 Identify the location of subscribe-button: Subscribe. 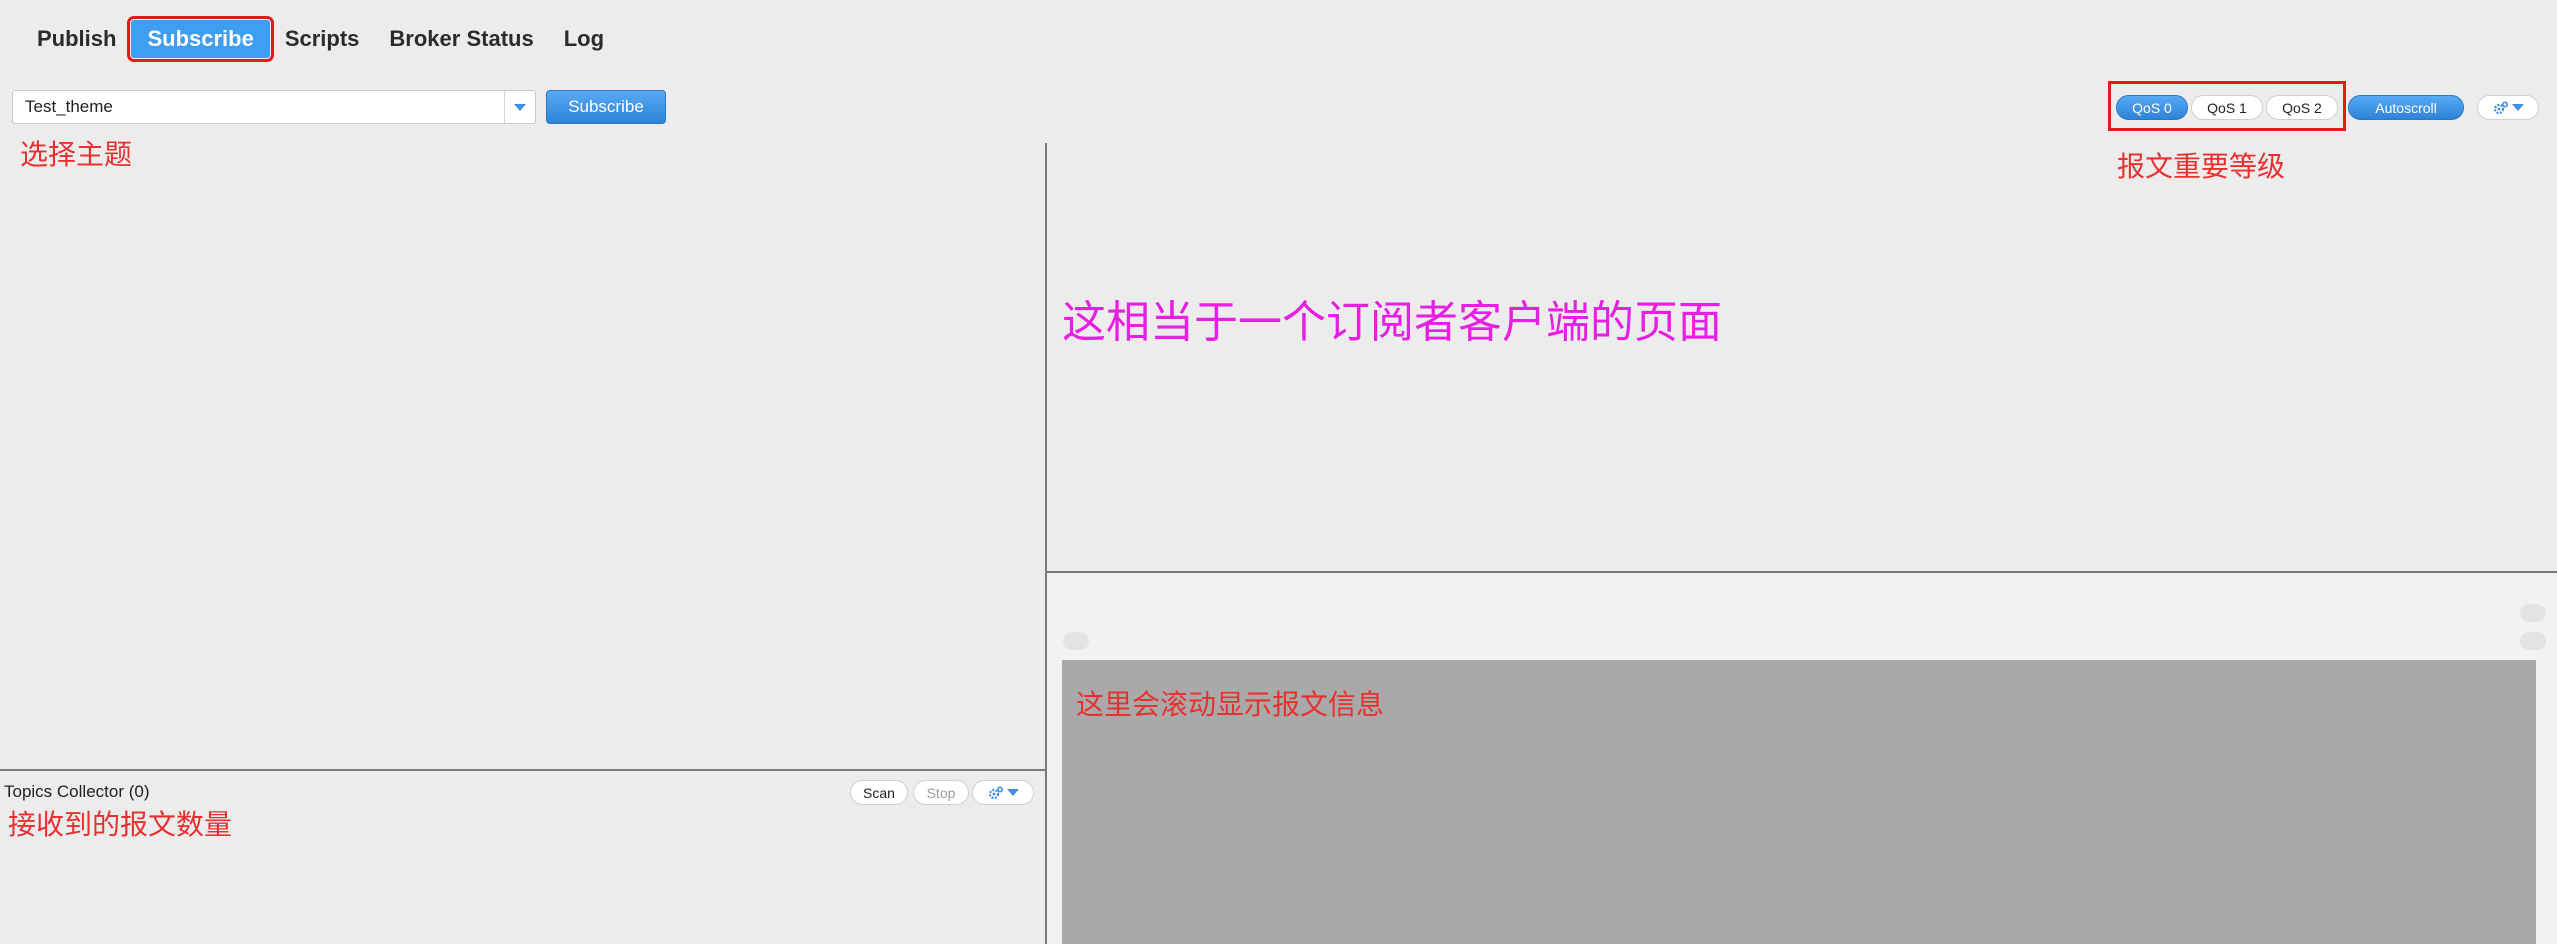
(606, 107).